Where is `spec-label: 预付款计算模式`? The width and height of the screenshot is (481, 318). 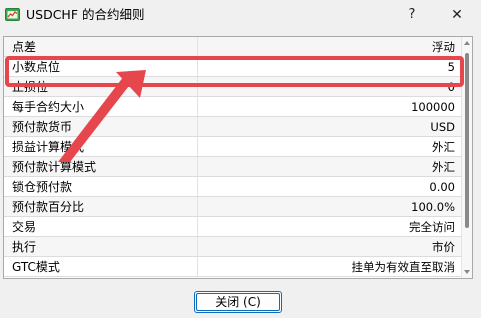
spec-label: 预付款计算模式 is located at coordinates (54, 167).